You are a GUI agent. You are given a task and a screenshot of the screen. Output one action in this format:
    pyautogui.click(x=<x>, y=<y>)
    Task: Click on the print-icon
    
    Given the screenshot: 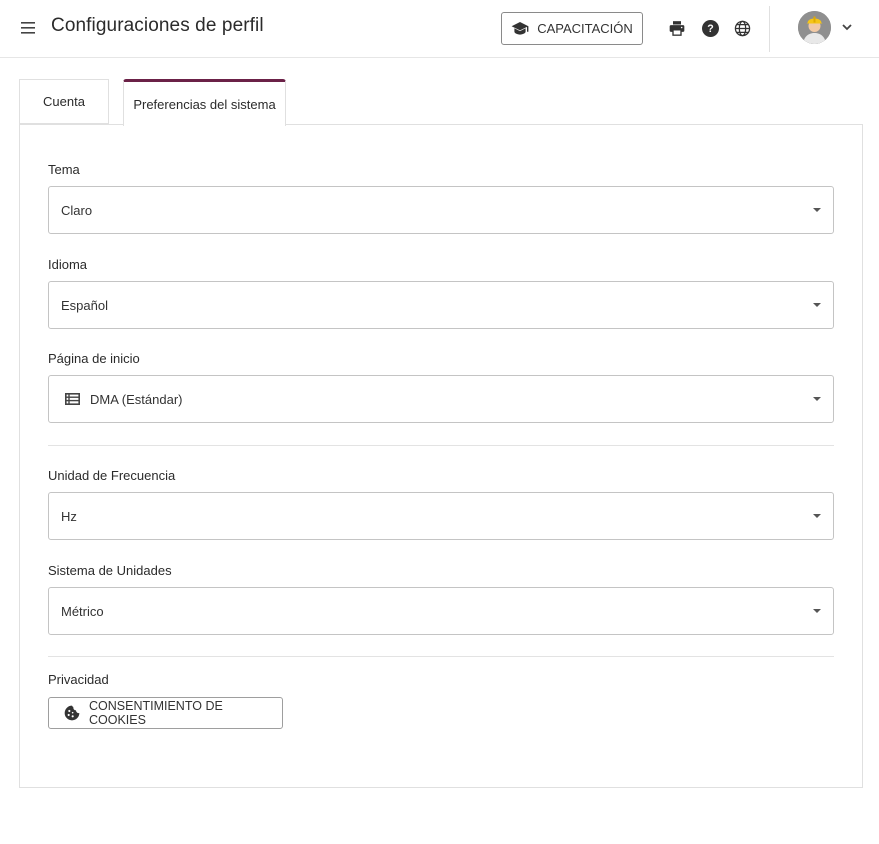 What is the action you would take?
    pyautogui.click(x=677, y=28)
    